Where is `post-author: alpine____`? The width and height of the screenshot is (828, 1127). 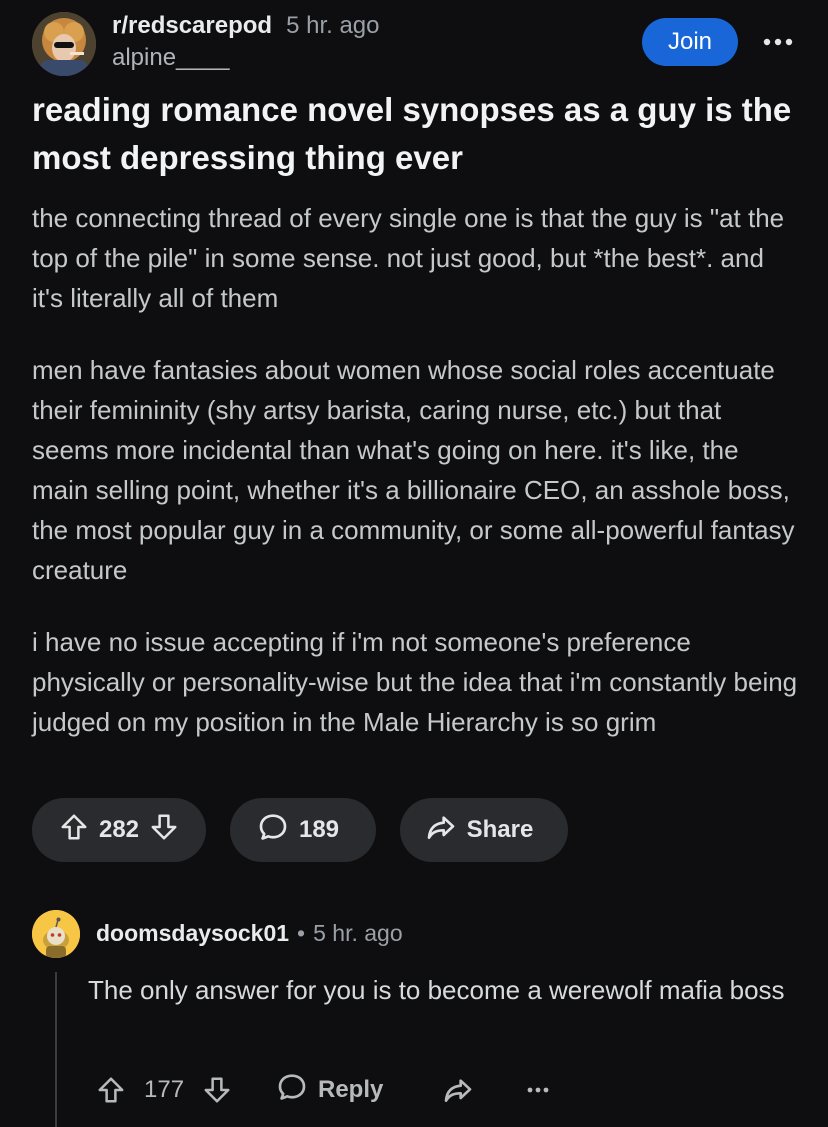
post-author: alpine____ is located at coordinates (170, 58).